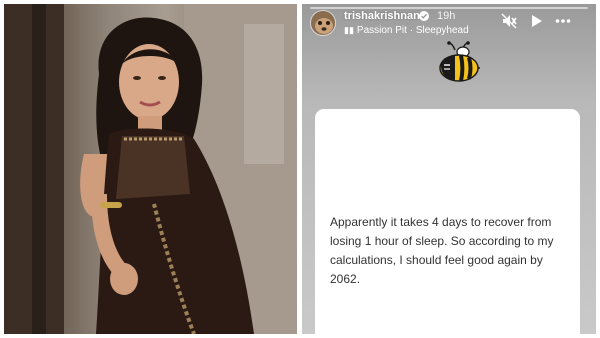  Describe the element at coordinates (424, 16) in the screenshot. I see `verified-badge-icon` at that location.